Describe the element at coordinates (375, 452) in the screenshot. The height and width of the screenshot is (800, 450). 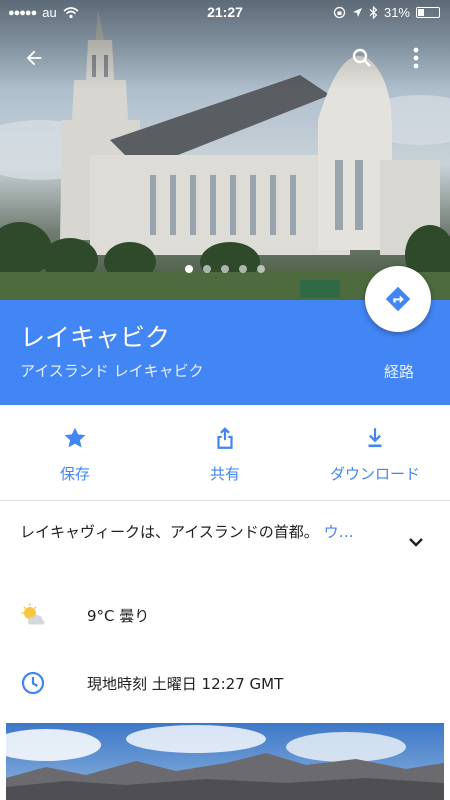
I see `download-button: ダウンロード` at that location.